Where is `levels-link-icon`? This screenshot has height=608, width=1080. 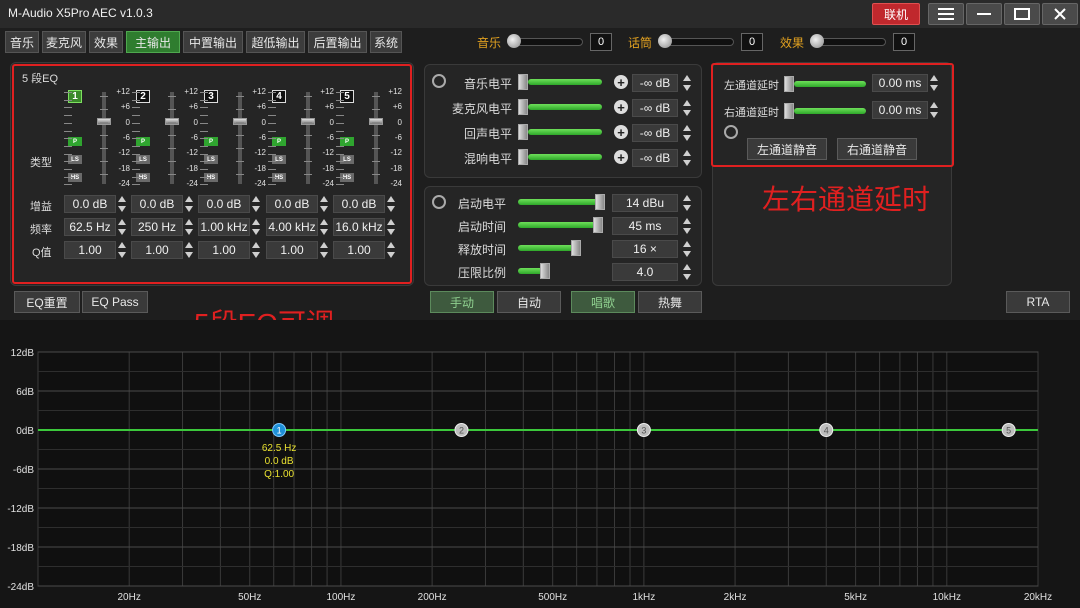
levels-link-icon is located at coordinates (439, 81).